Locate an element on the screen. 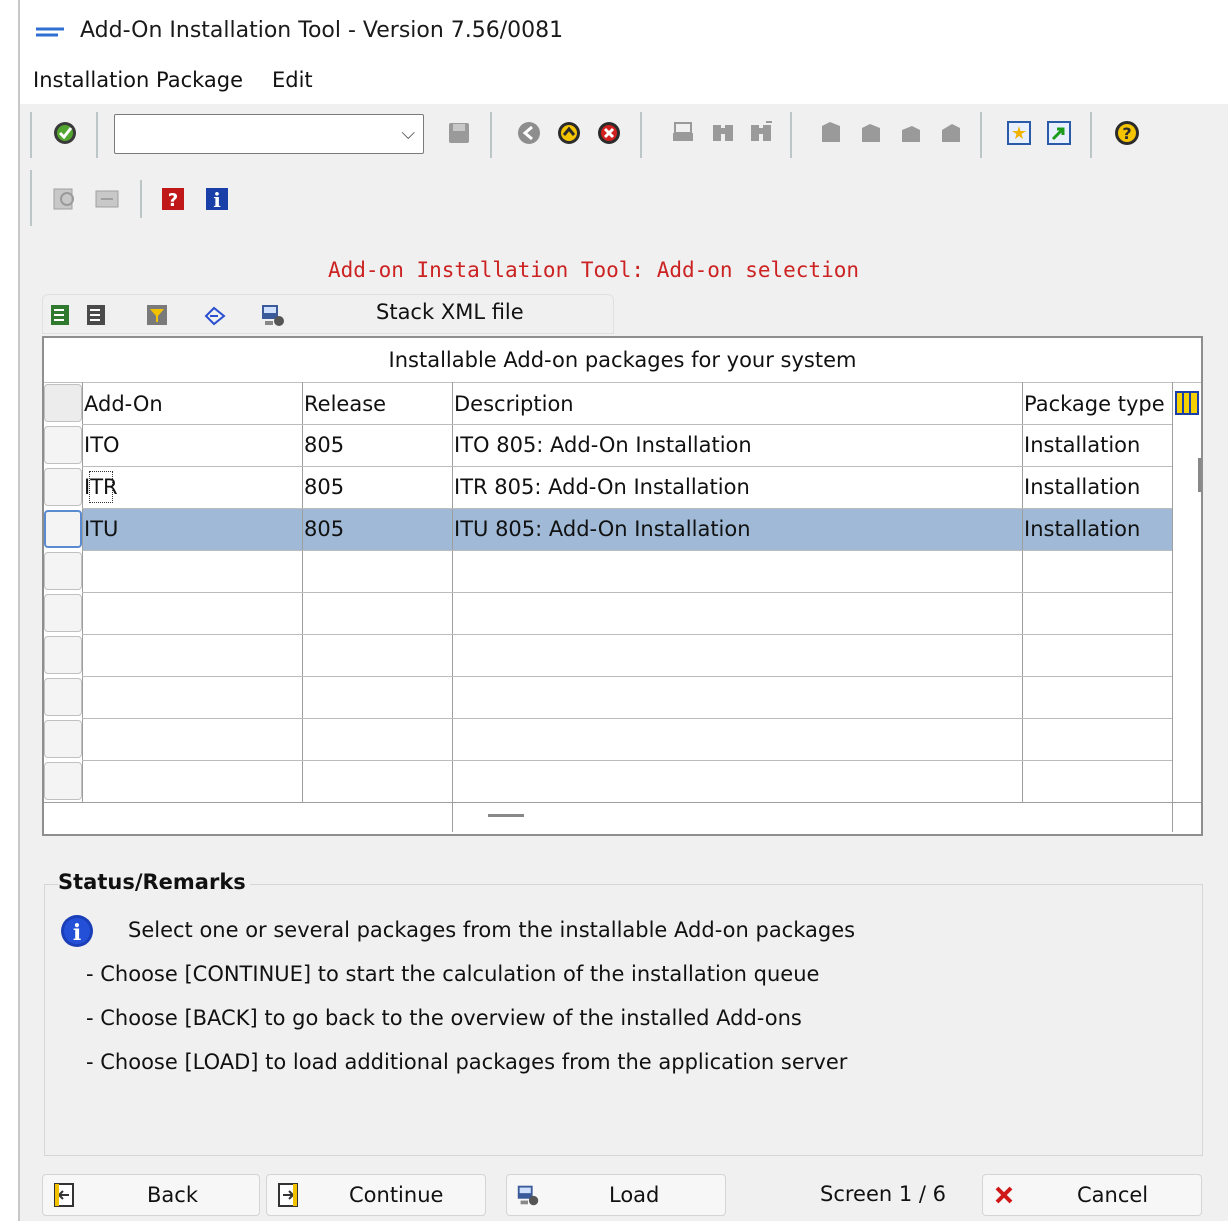 This screenshot has height=1221, width=1228. find-icon is located at coordinates (723, 133).